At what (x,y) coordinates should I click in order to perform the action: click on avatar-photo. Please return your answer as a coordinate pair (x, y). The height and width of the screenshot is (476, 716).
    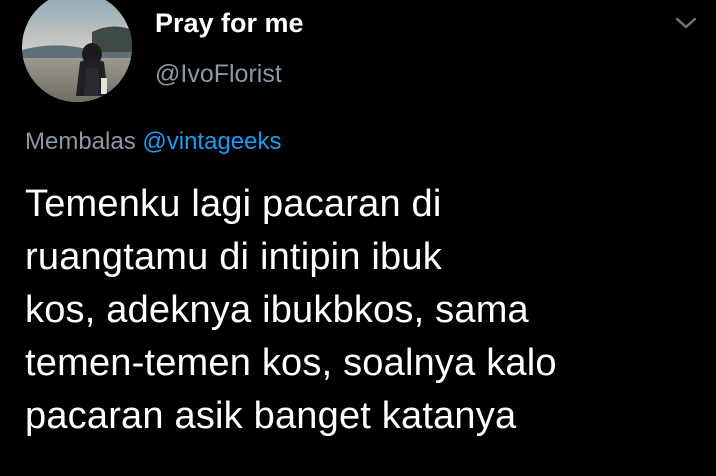
    Looking at the image, I should click on (77, 51).